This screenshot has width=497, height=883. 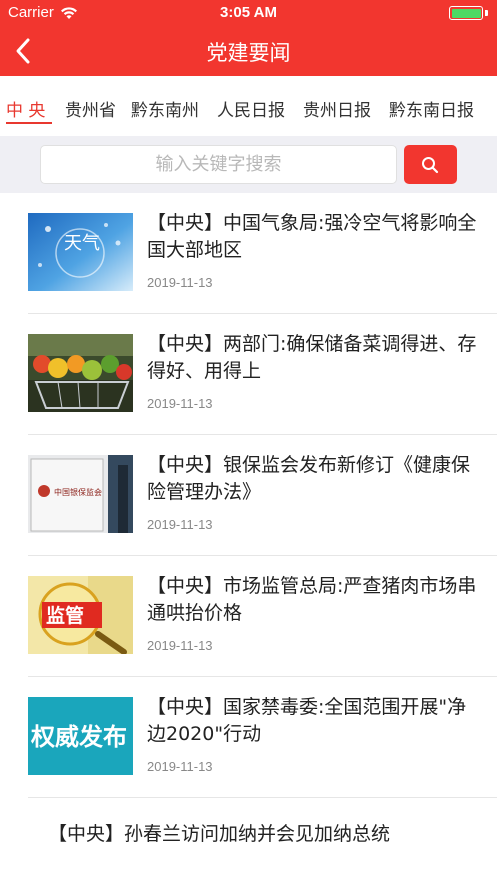 I want to click on news-title: 【中央】市场监管总局:严查猪肉市场串通哄抬价格, so click(x=312, y=599).